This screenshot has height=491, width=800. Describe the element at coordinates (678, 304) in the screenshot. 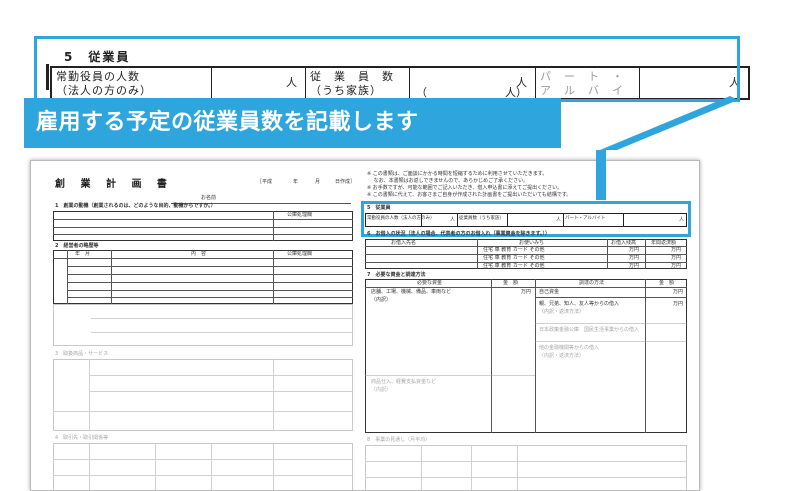

I see `sec7-family-loan-unit: 万円` at that location.